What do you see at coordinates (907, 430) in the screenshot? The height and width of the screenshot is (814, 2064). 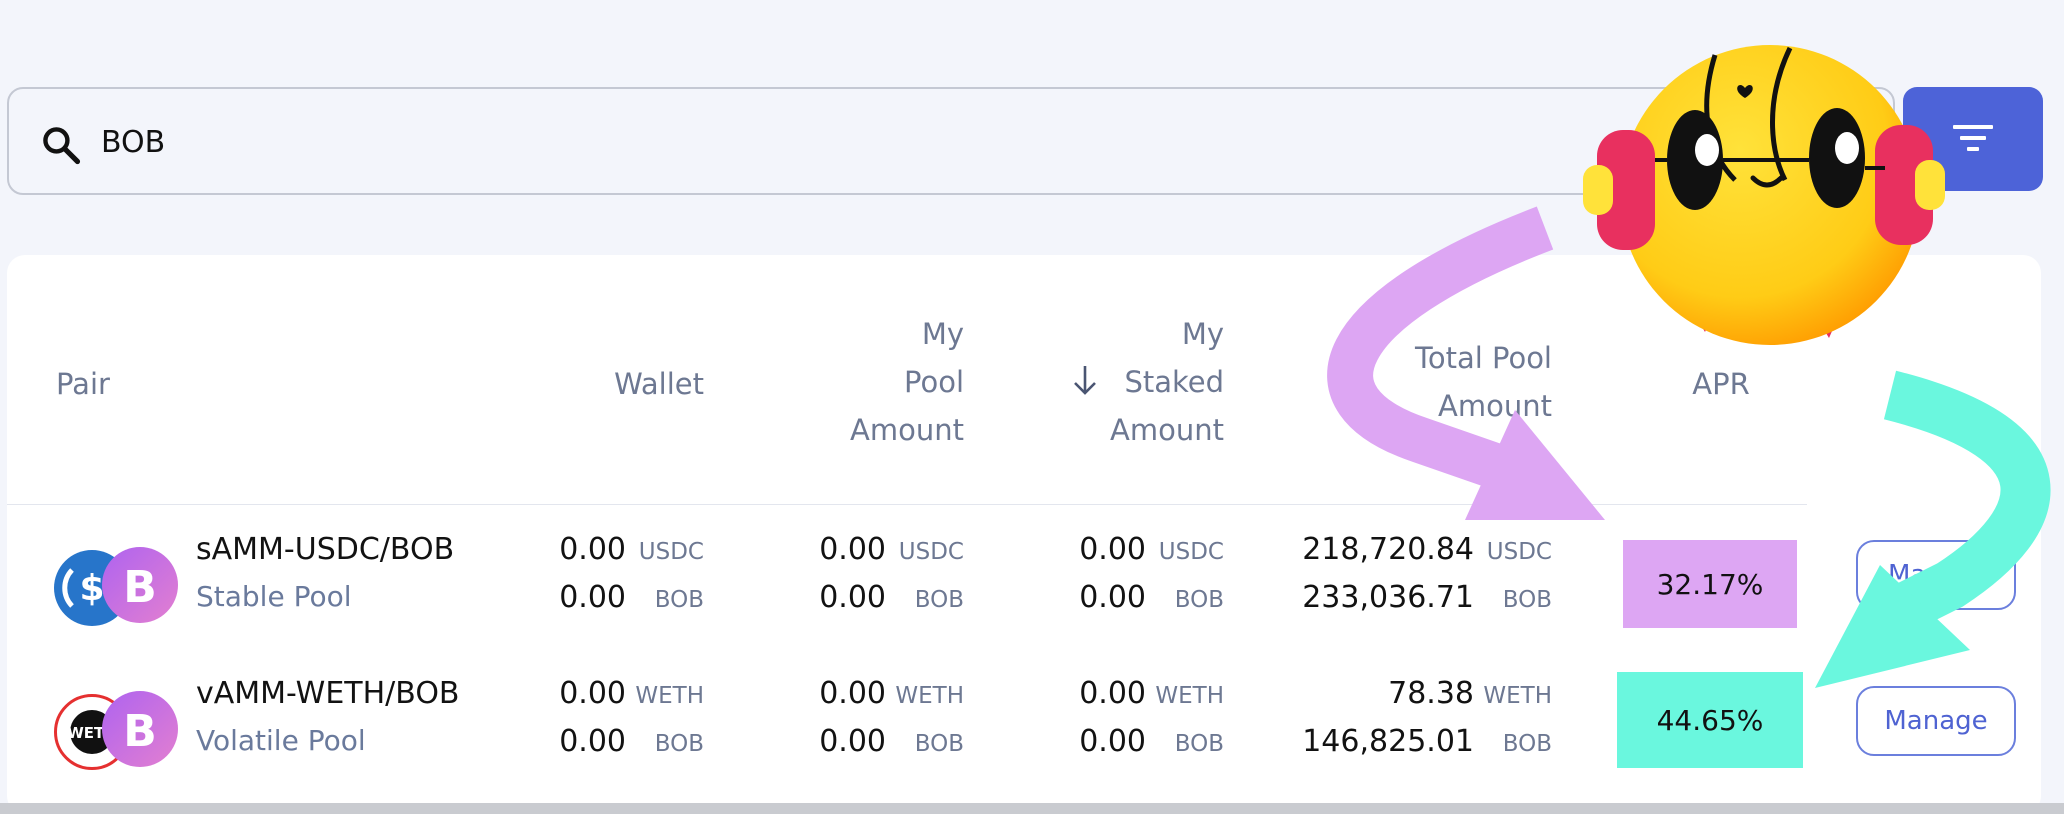 I see `header-my-pool-line3: Amount` at bounding box center [907, 430].